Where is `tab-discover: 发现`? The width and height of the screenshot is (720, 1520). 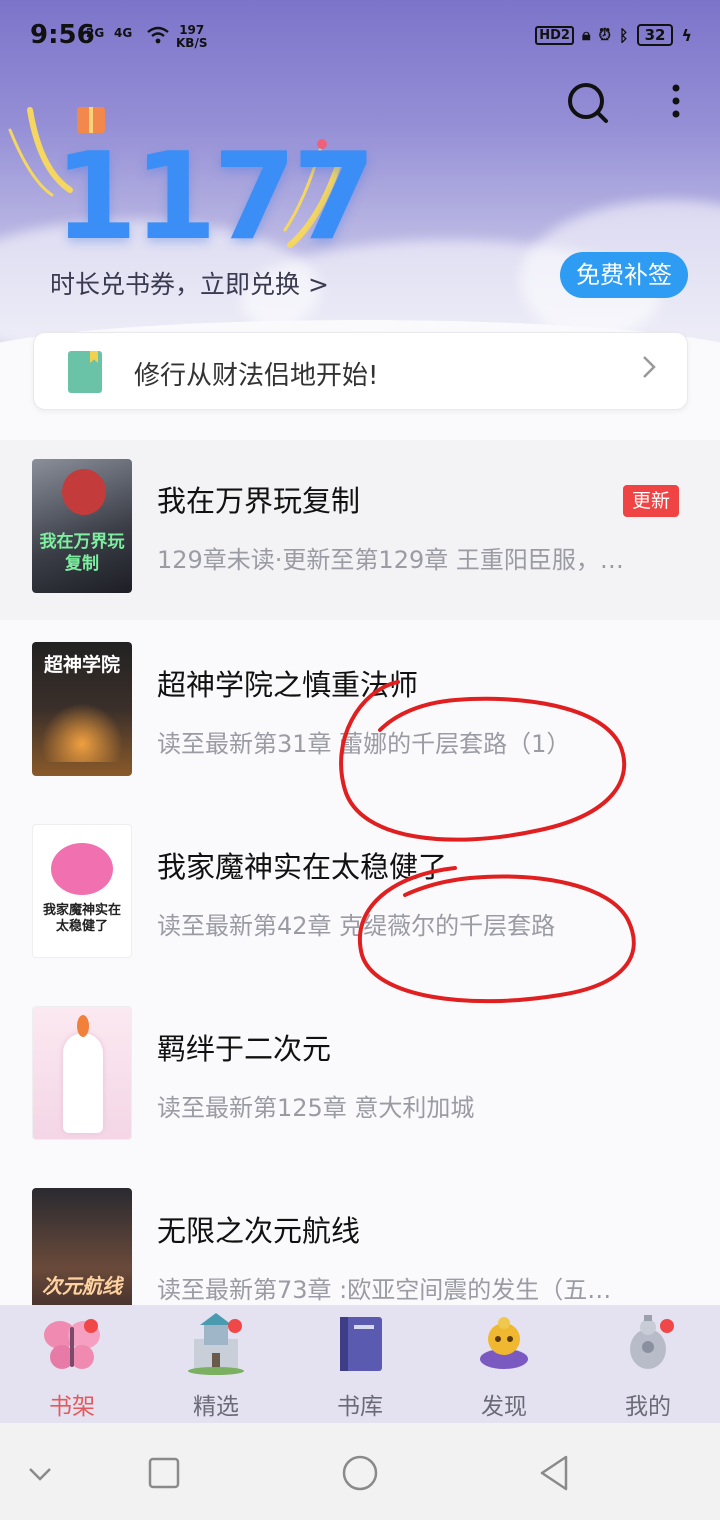 tab-discover: 发现 is located at coordinates (504, 1364).